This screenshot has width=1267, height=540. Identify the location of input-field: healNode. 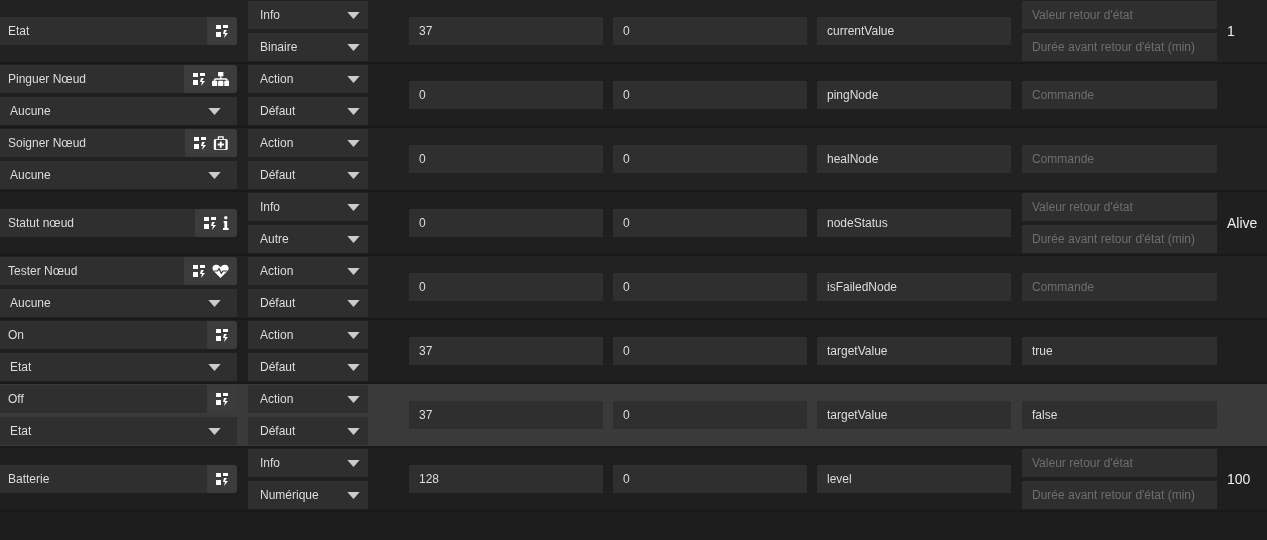
(914, 159).